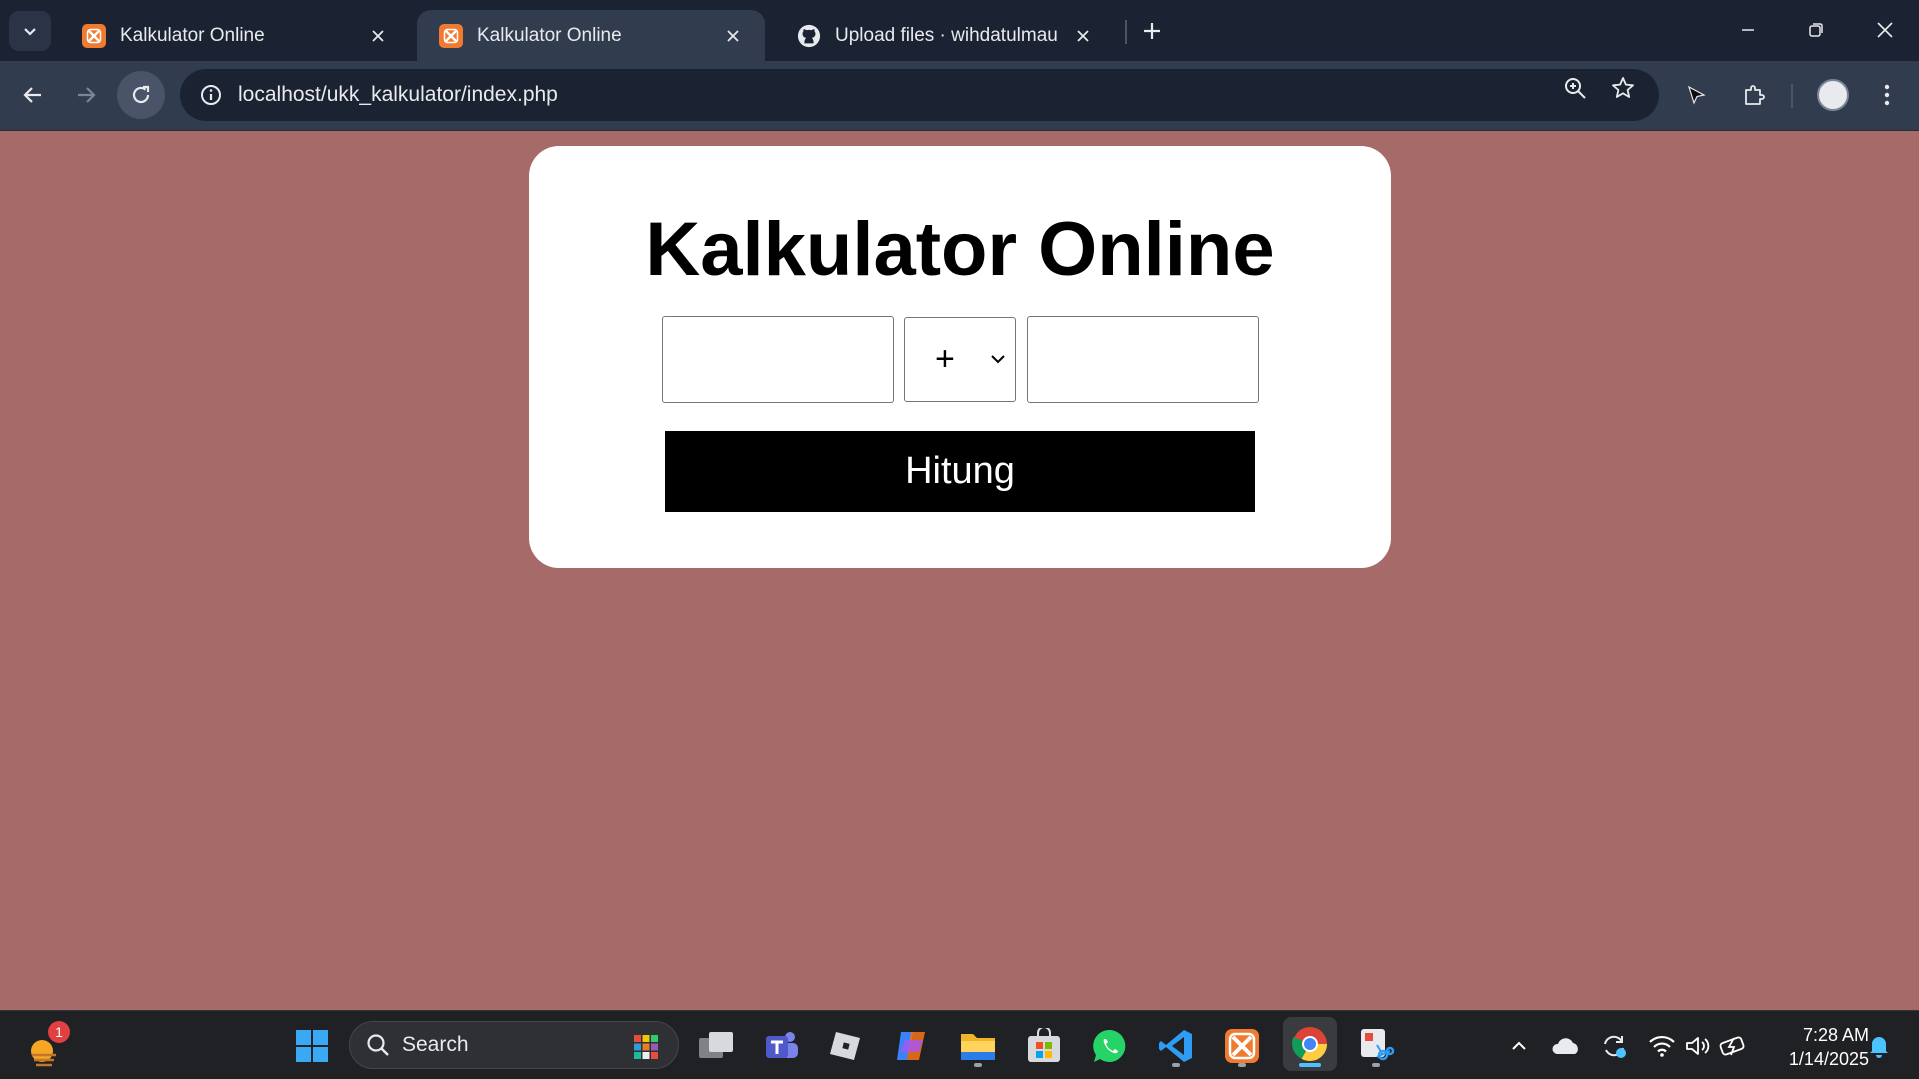 This screenshot has height=1079, width=1919. Describe the element at coordinates (1833, 95) in the screenshot. I see `profile-avatar` at that location.